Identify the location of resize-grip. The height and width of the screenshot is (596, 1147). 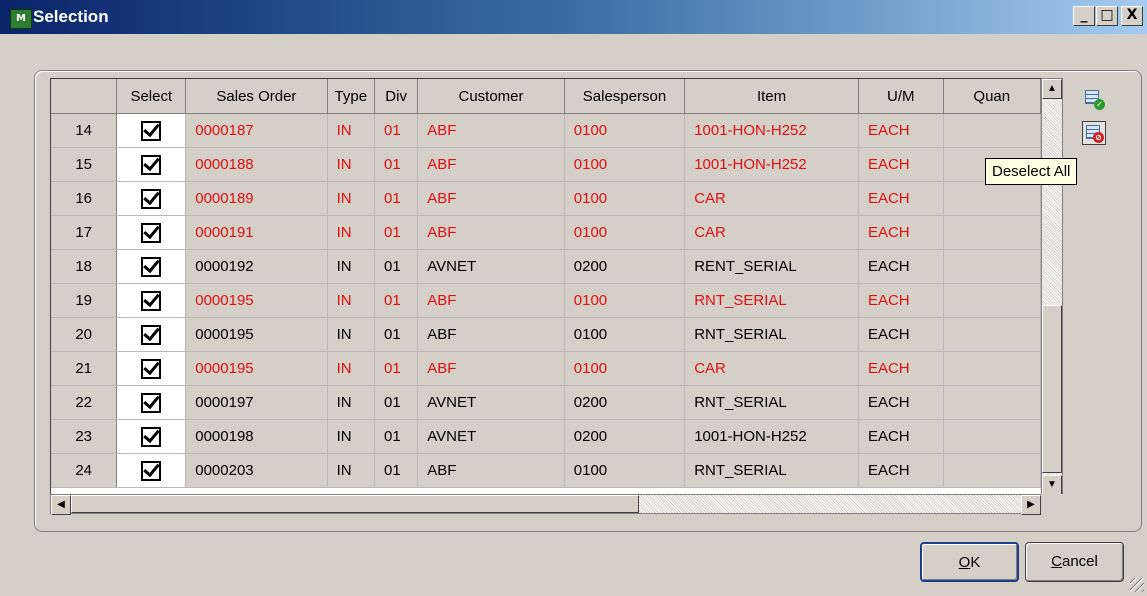
(1137, 585).